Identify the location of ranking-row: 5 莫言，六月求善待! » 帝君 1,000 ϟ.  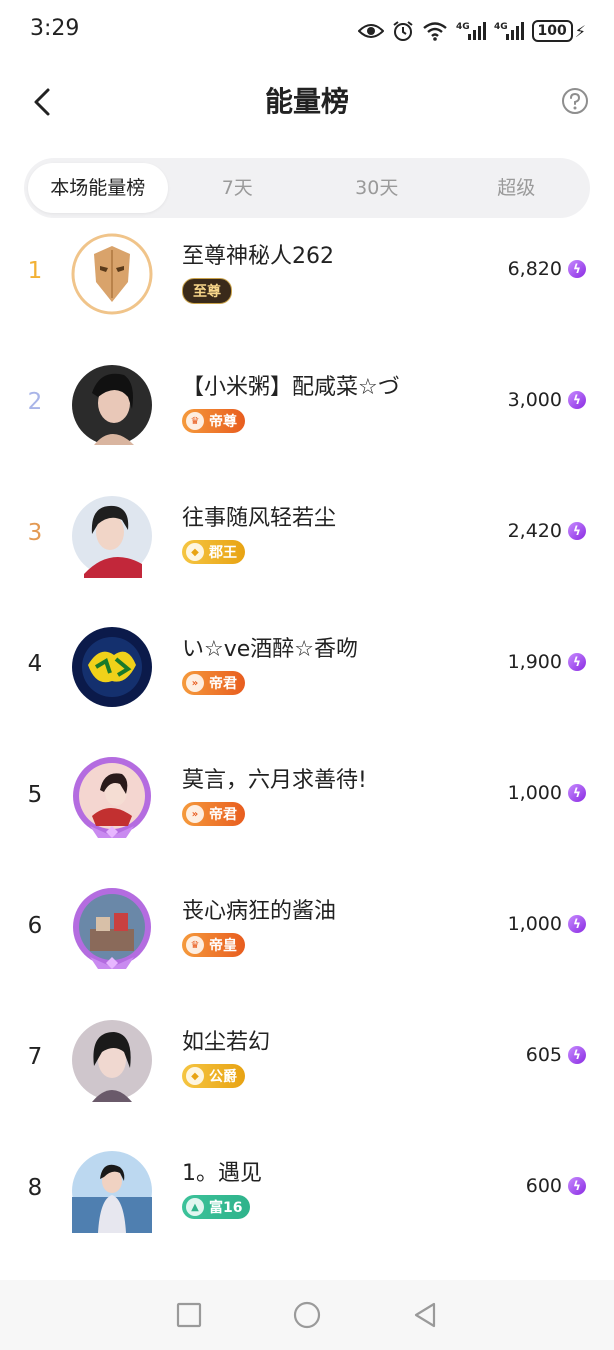
(307, 811).